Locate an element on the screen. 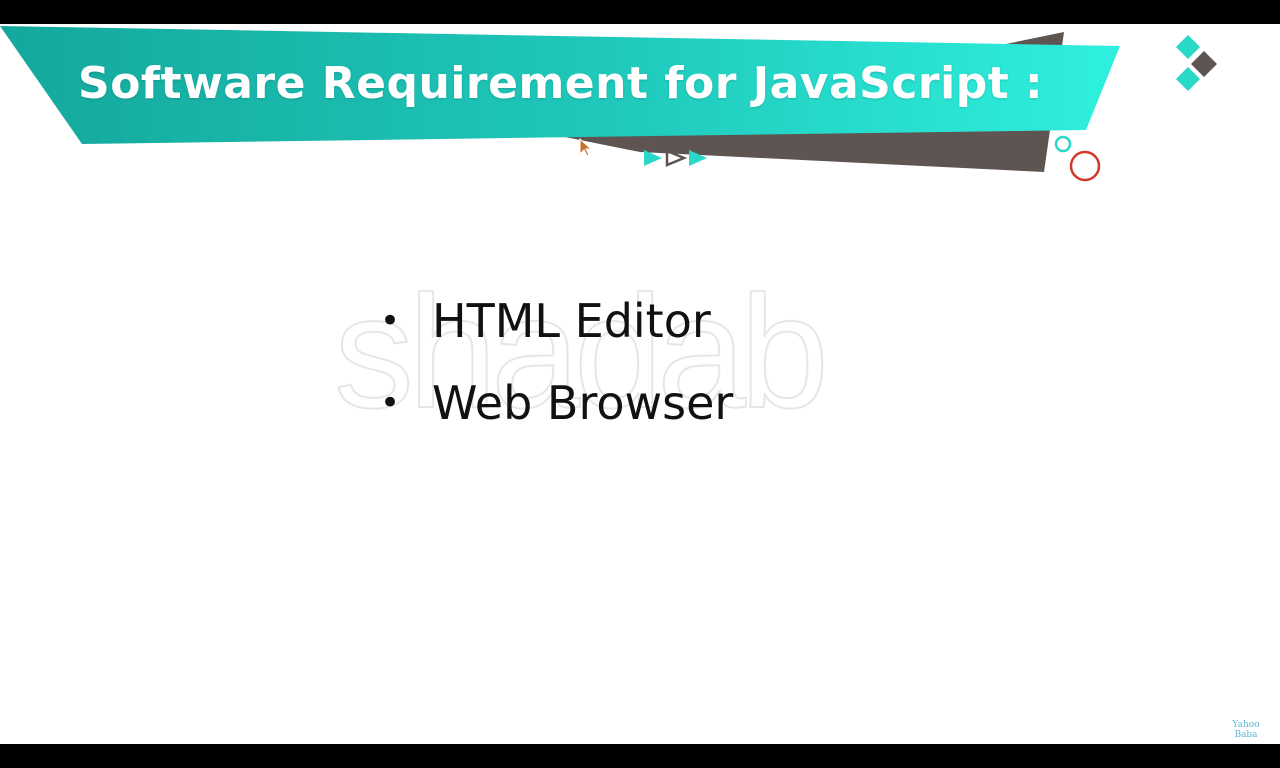 The height and width of the screenshot is (768, 1280). list-item: • HTML Editor is located at coordinates (556, 321).